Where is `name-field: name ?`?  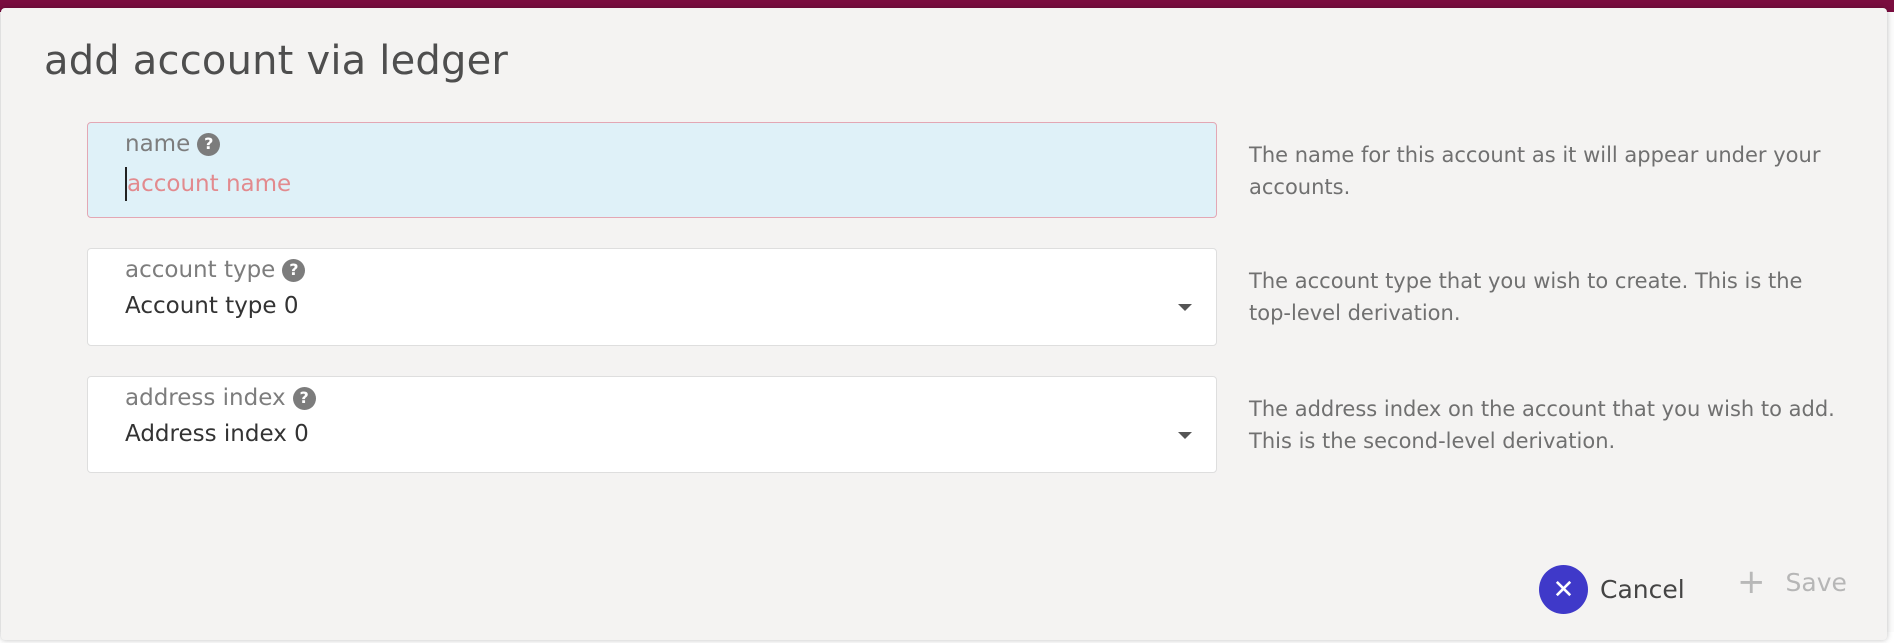 name-field: name ? is located at coordinates (652, 170).